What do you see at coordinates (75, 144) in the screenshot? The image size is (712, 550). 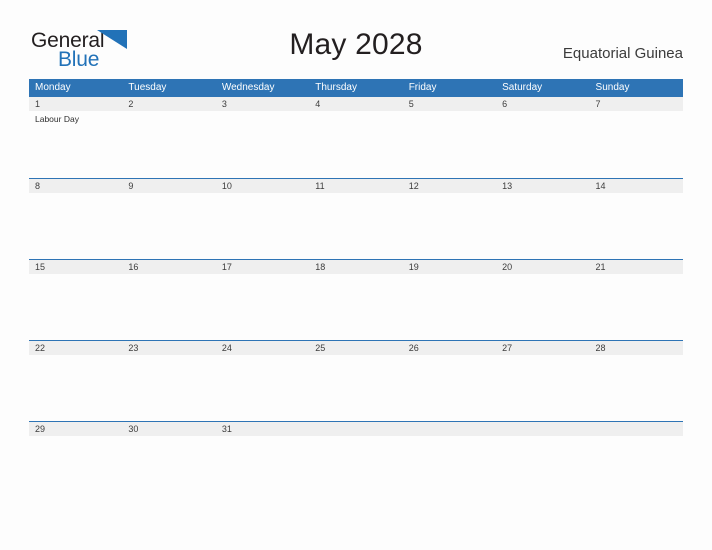 I see `day-cell: Labour Day` at bounding box center [75, 144].